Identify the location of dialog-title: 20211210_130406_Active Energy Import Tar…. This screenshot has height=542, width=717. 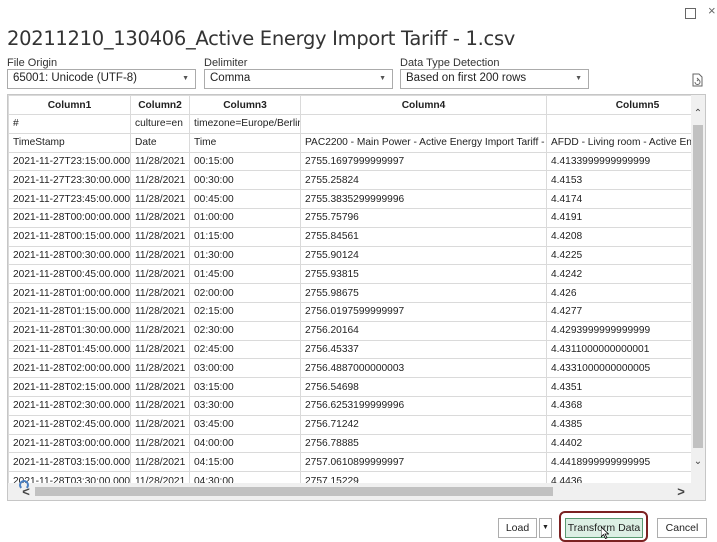
(261, 38).